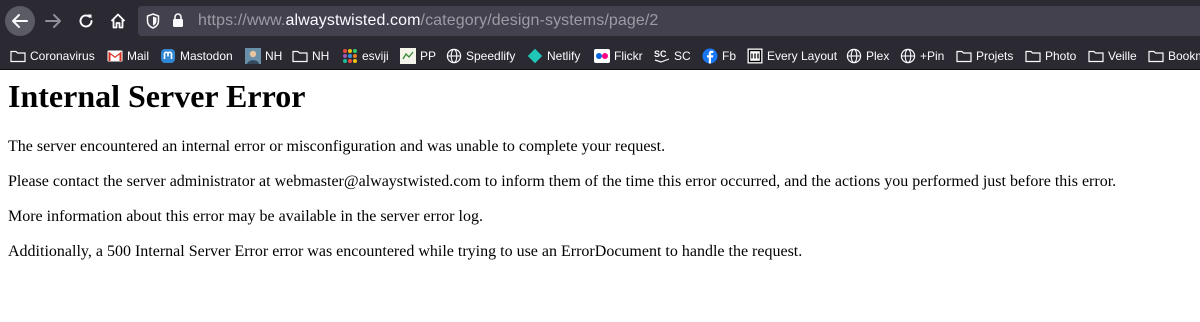 The image size is (1200, 322). Describe the element at coordinates (535, 56) in the screenshot. I see `netlify-icon` at that location.